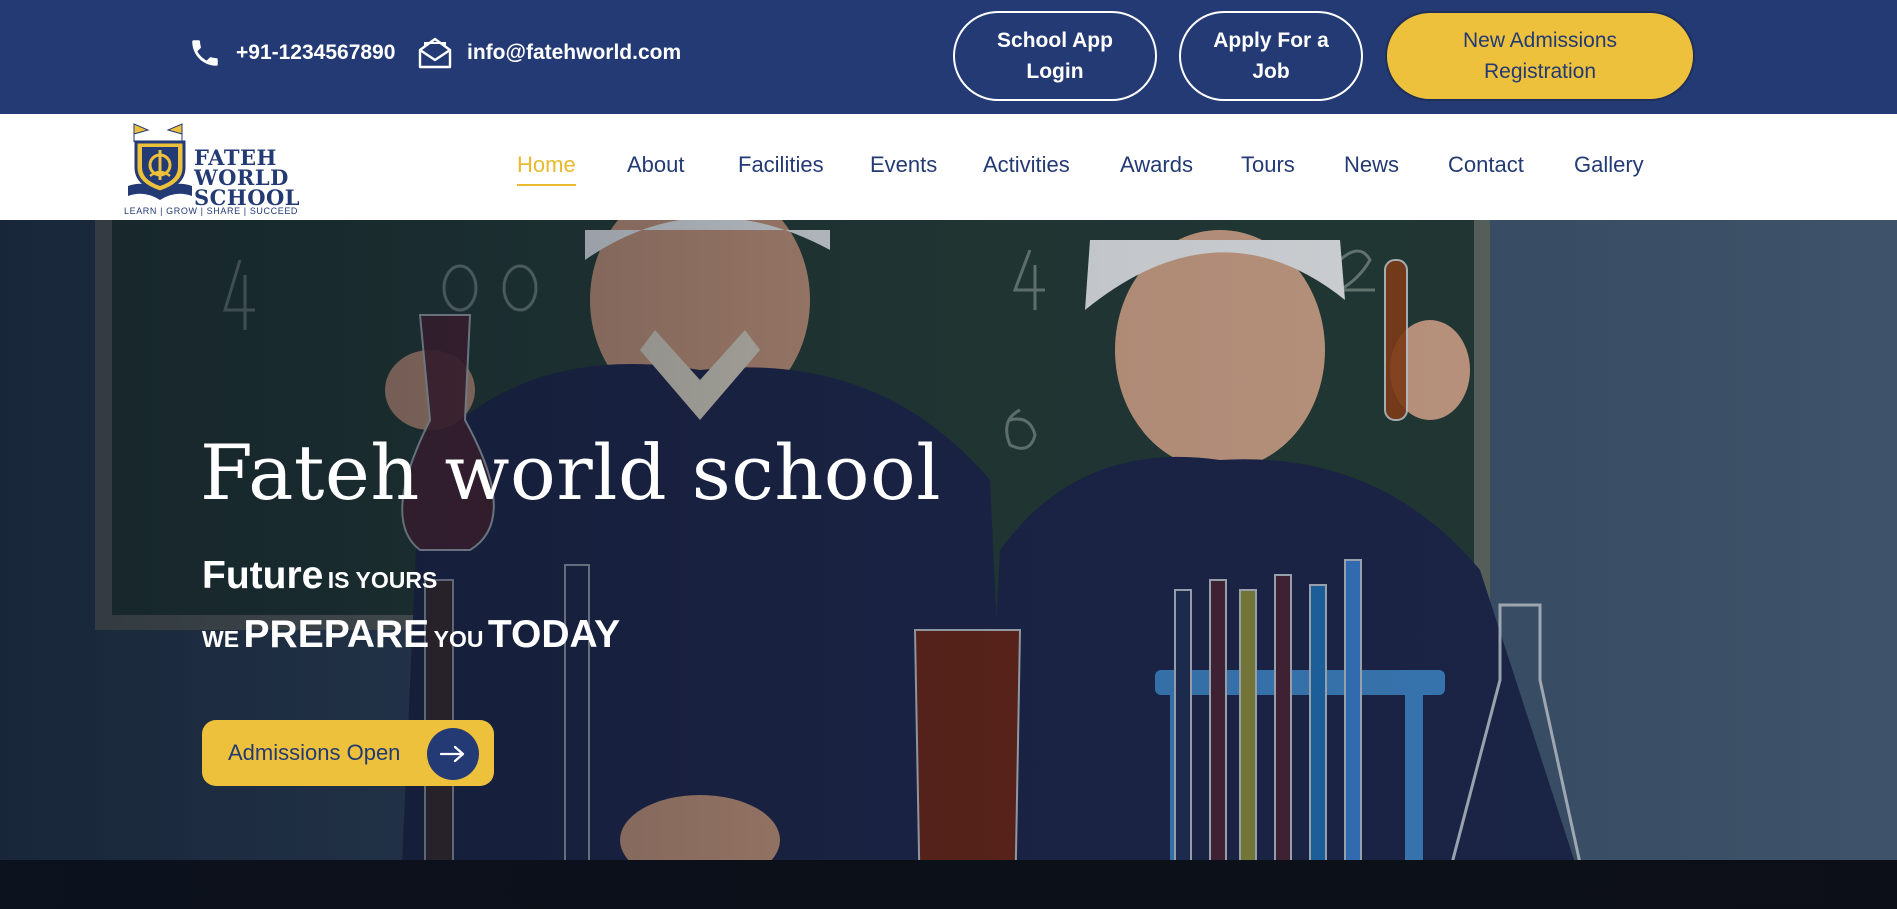 This screenshot has width=1897, height=909. What do you see at coordinates (1540, 40) in the screenshot?
I see `button-label-line: New Admissions` at bounding box center [1540, 40].